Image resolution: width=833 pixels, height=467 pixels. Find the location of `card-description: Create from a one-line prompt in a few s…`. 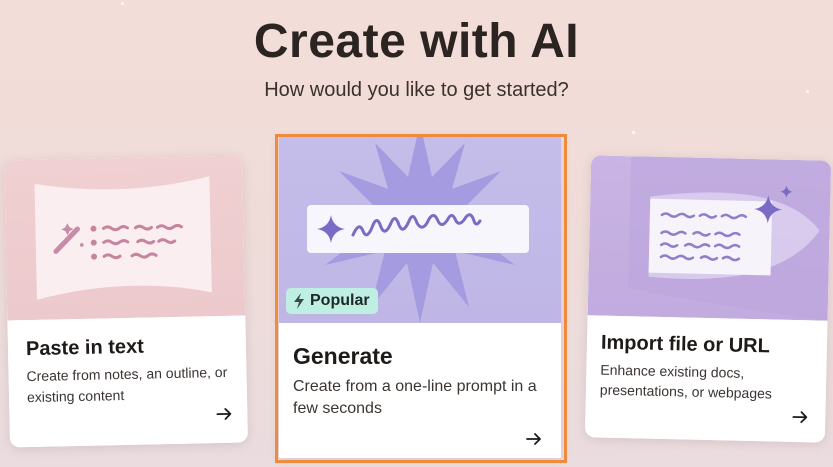

card-description: Create from a one-line prompt in a few s… is located at coordinates (415, 397).